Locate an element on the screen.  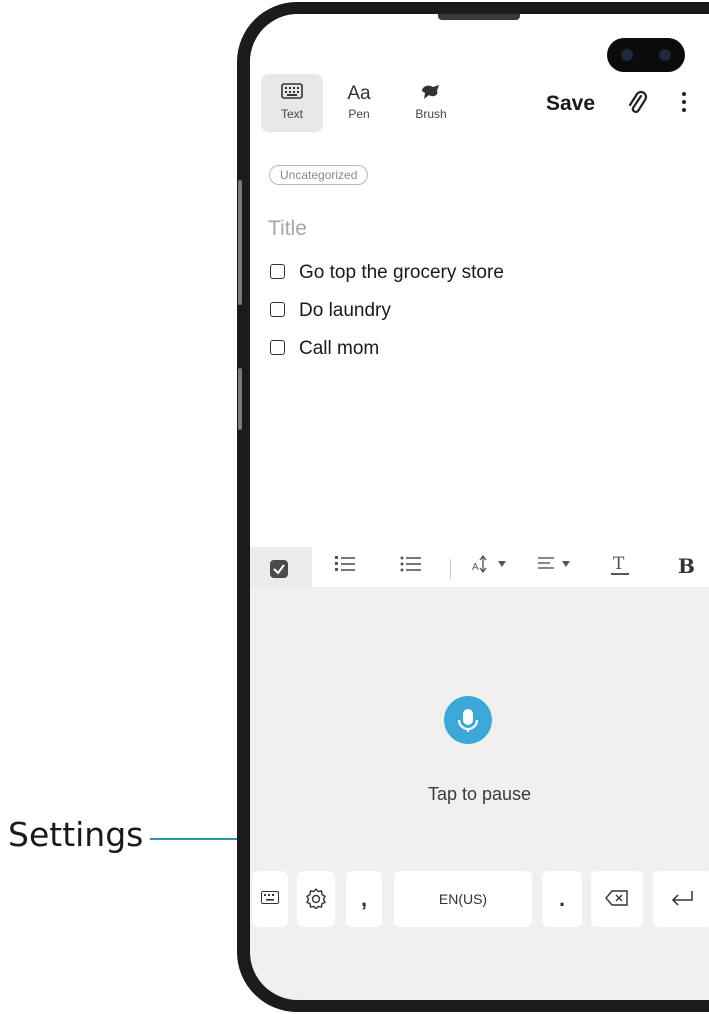
bold-button: B is located at coordinates (686, 566).